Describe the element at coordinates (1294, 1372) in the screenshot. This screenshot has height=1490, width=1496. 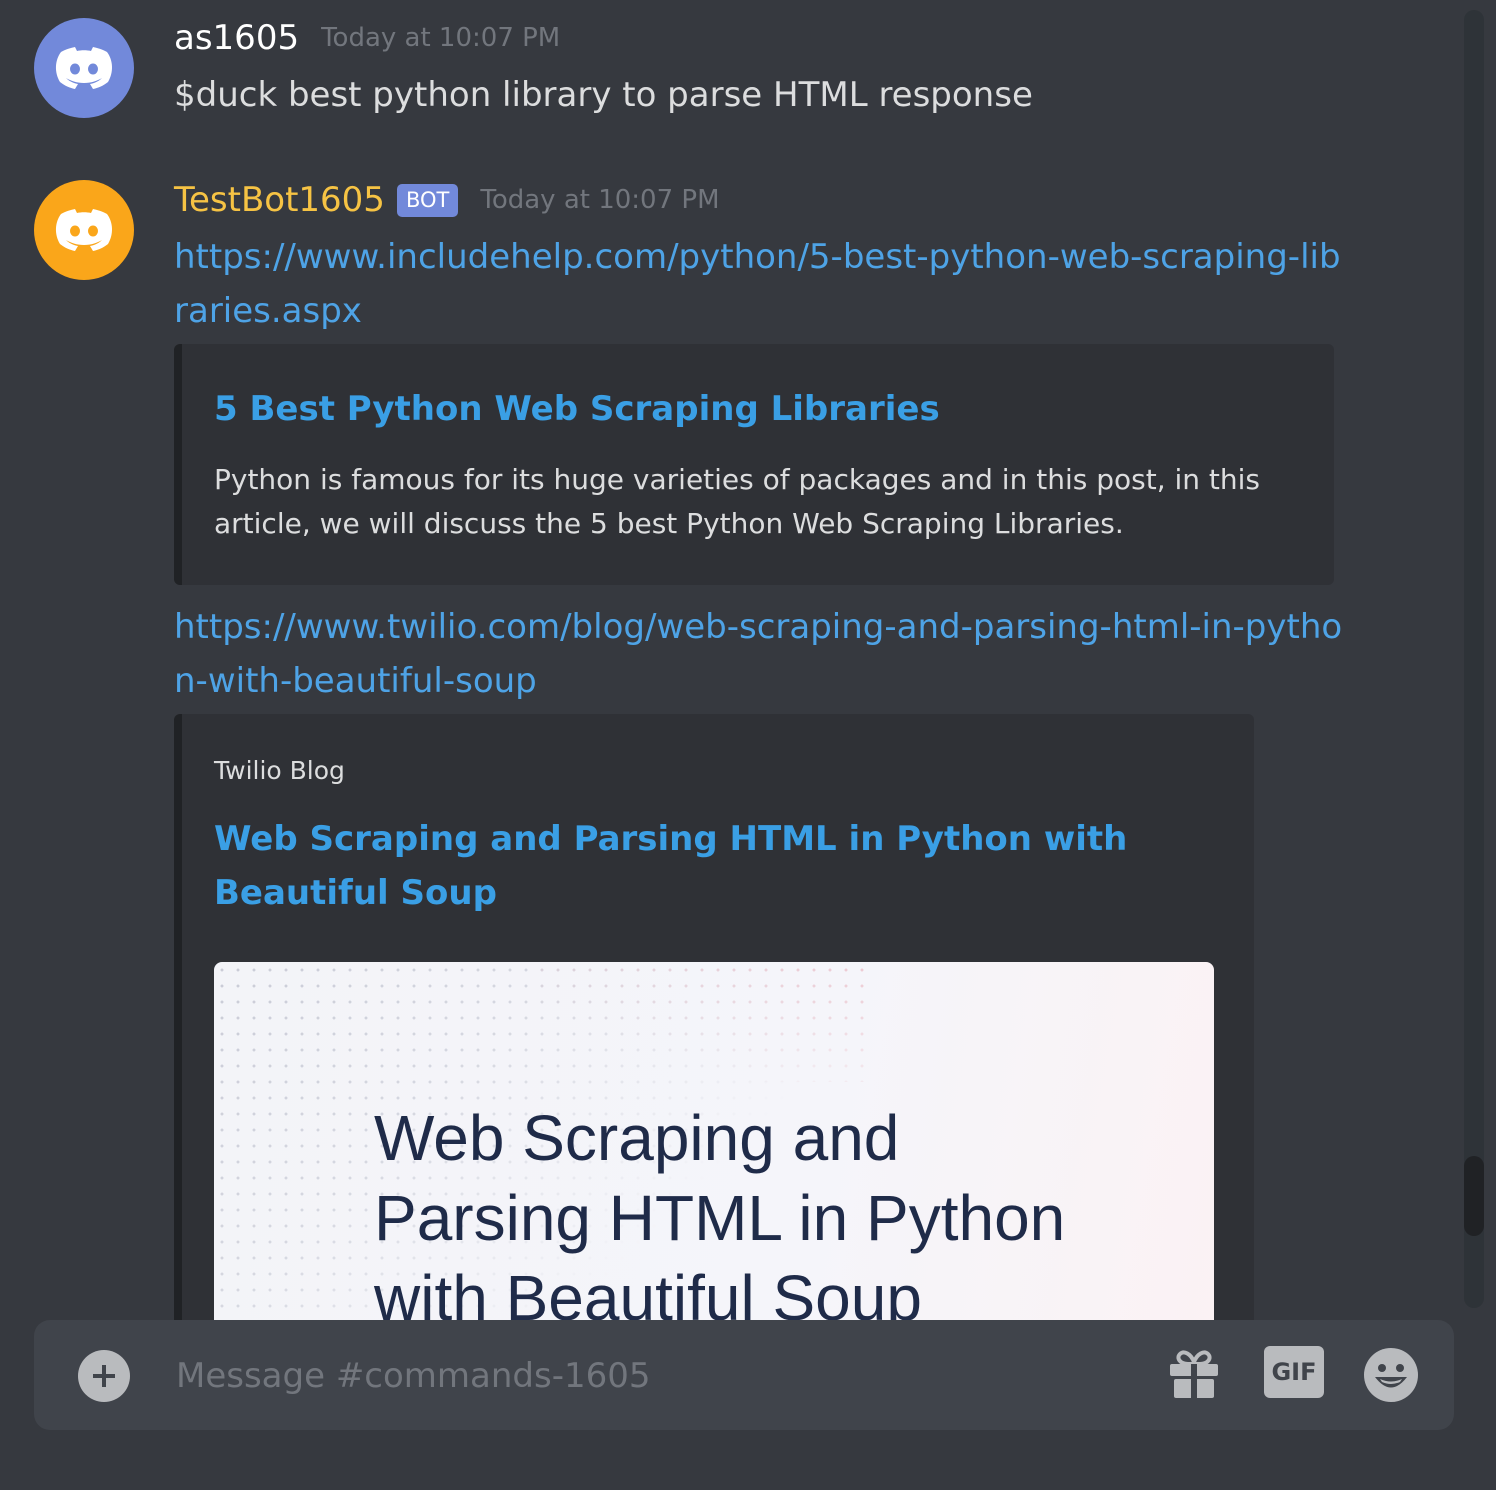
I see `gif-button: GIF` at that location.